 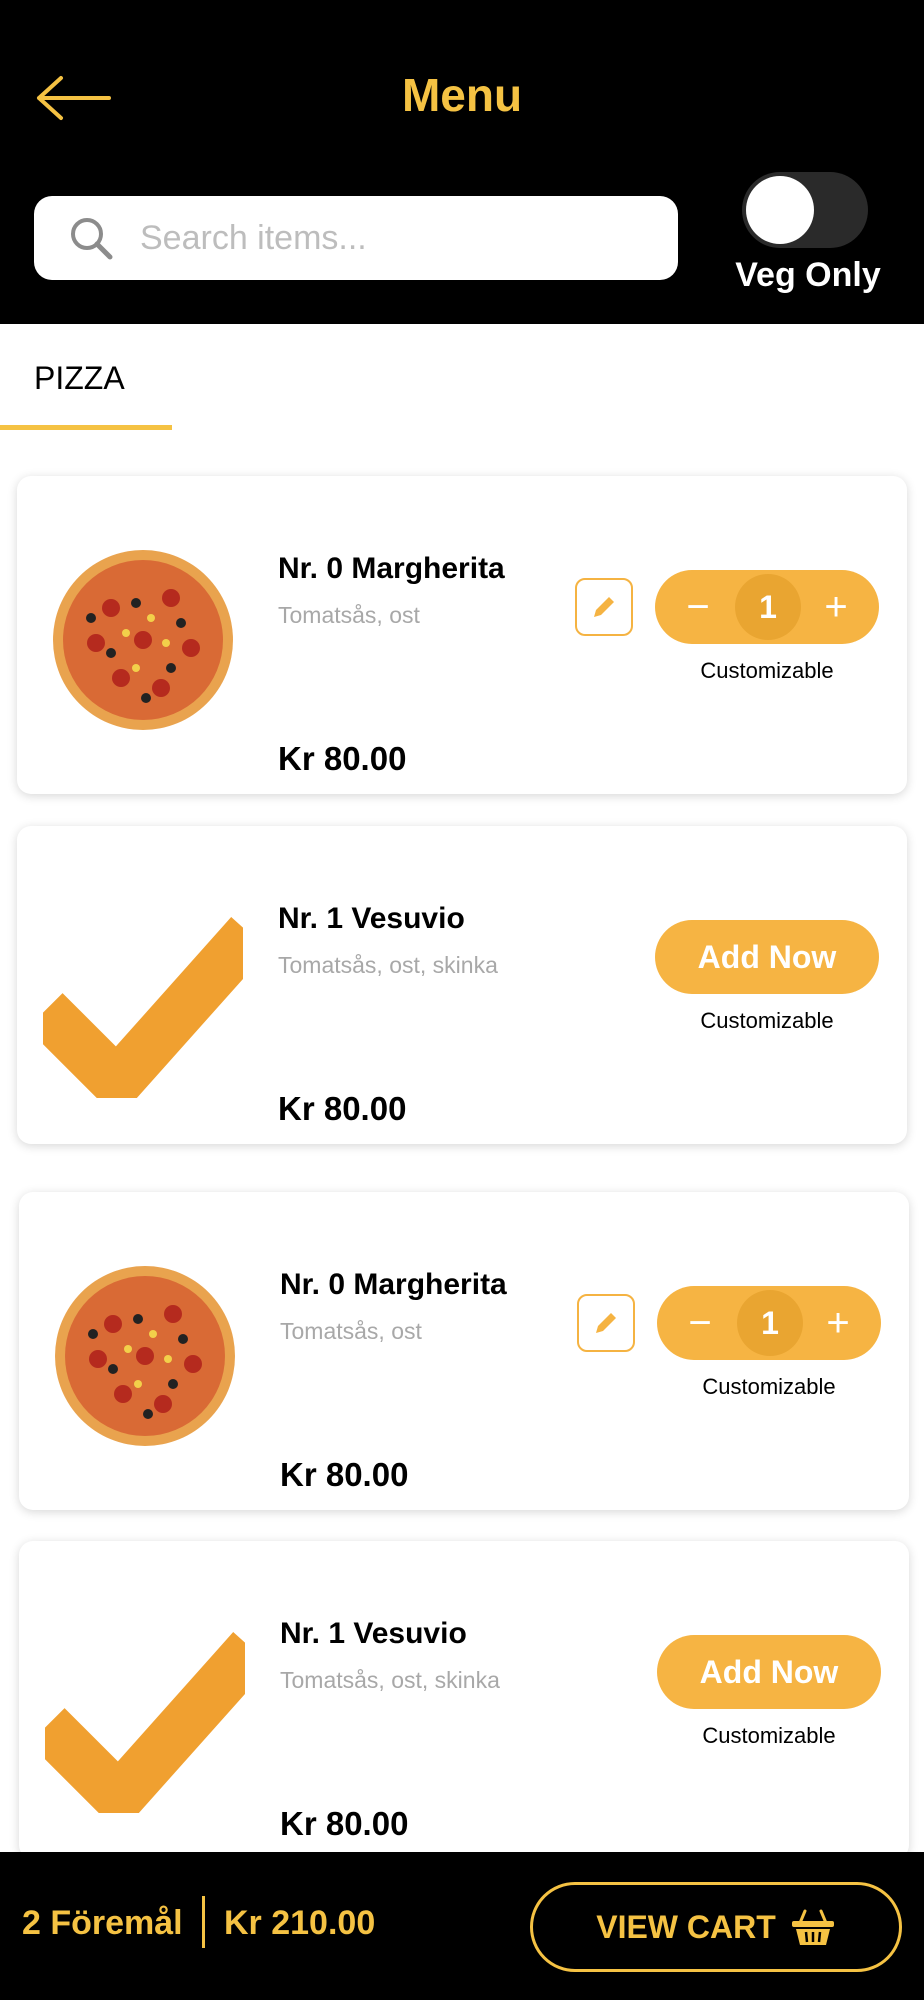 I want to click on veg-only-toggle, so click(x=805, y=210).